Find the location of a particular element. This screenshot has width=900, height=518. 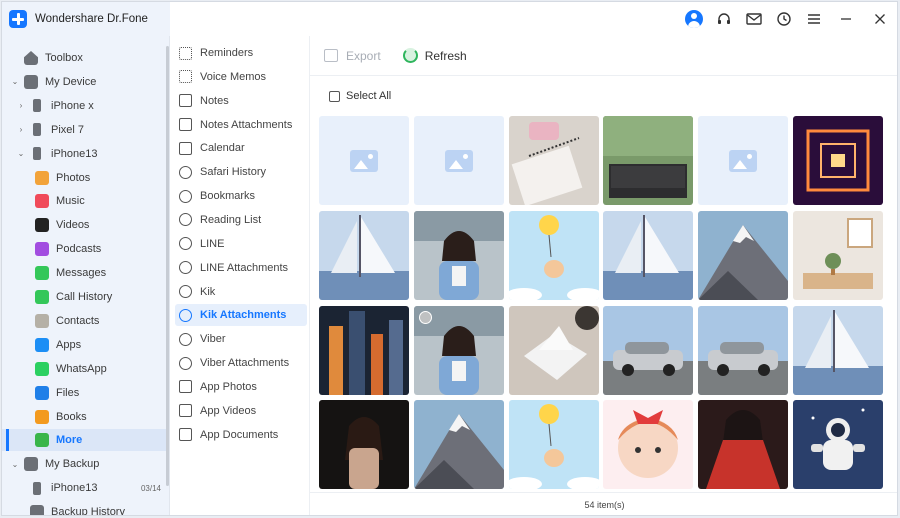

thumbnail-city-night-photo is located at coordinates (364, 350).